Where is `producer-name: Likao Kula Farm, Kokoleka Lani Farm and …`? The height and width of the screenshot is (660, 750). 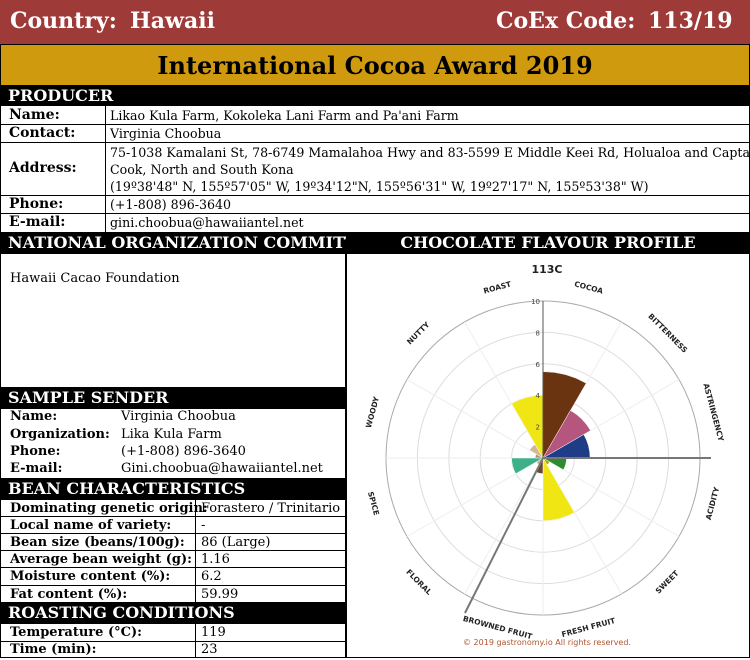
producer-name: Likao Kula Farm, Kokoleka Lani Farm and … is located at coordinates (284, 115).